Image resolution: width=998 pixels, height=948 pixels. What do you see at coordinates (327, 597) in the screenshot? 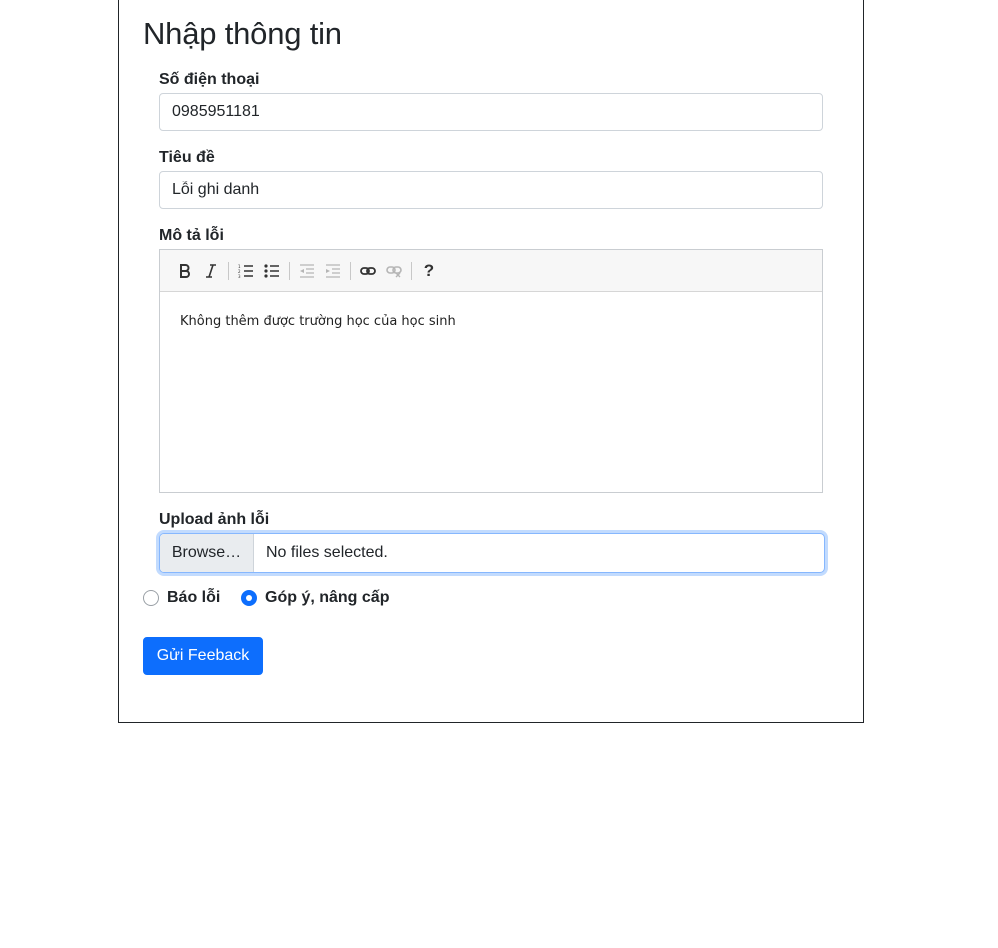
I see `radio-label-gop-y: Góp ý, nâng cấp` at bounding box center [327, 597].